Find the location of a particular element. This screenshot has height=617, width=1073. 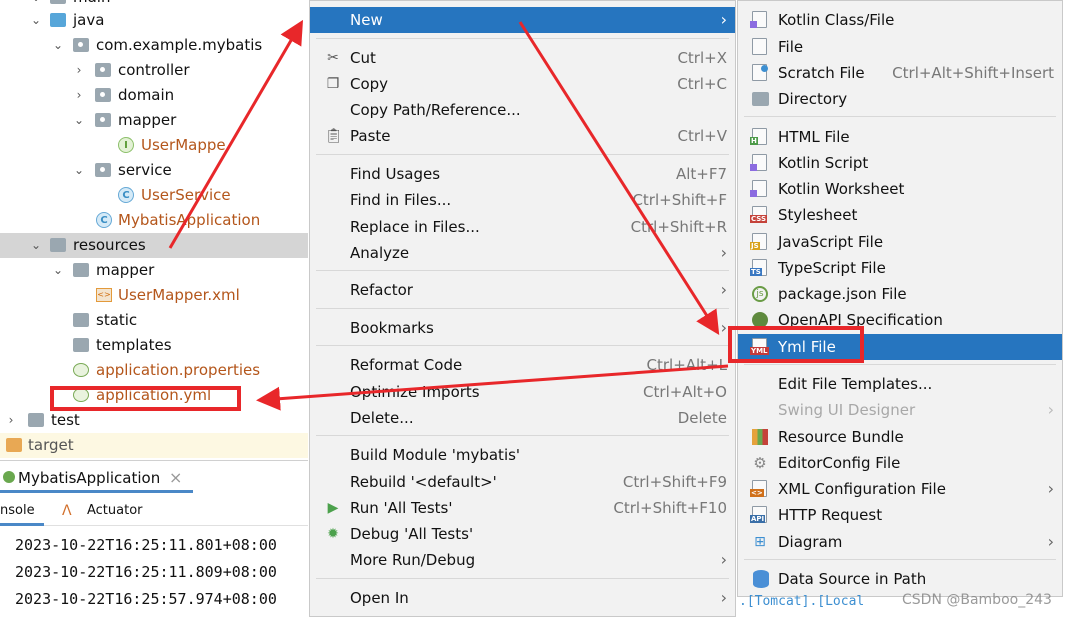

annotation-arrow-to-app-yml is located at coordinates (492, 387).